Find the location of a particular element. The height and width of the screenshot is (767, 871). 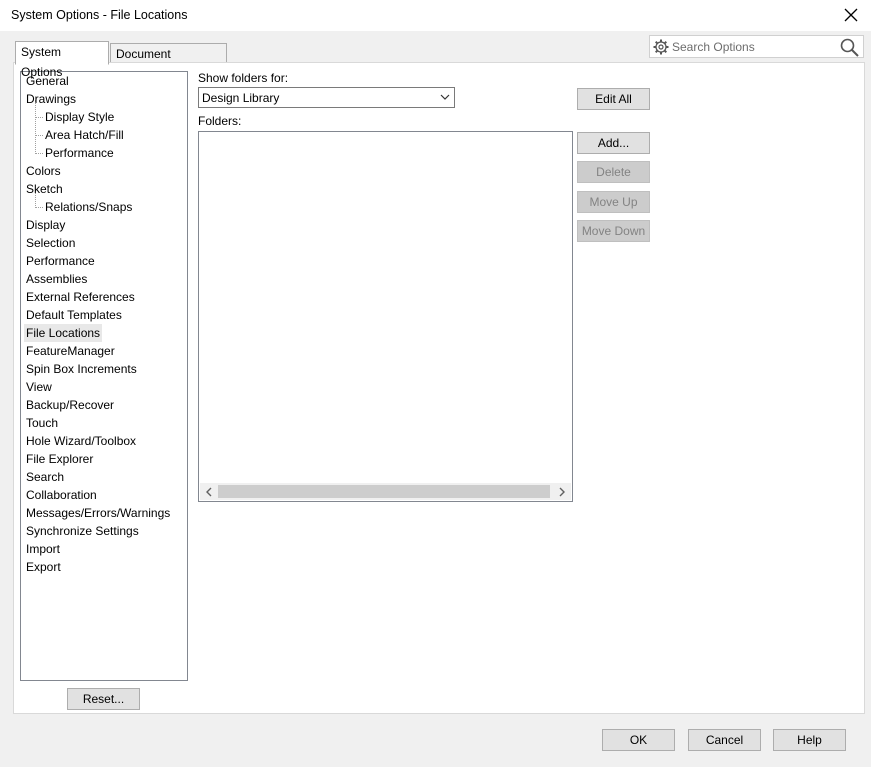

close-button is located at coordinates (851, 15).